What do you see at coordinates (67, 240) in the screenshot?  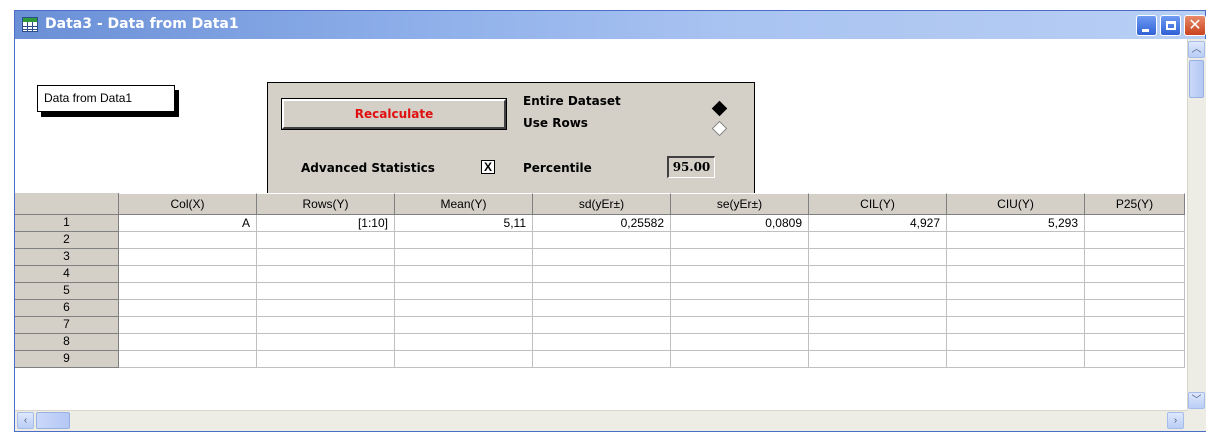 I see `row-header: 2` at bounding box center [67, 240].